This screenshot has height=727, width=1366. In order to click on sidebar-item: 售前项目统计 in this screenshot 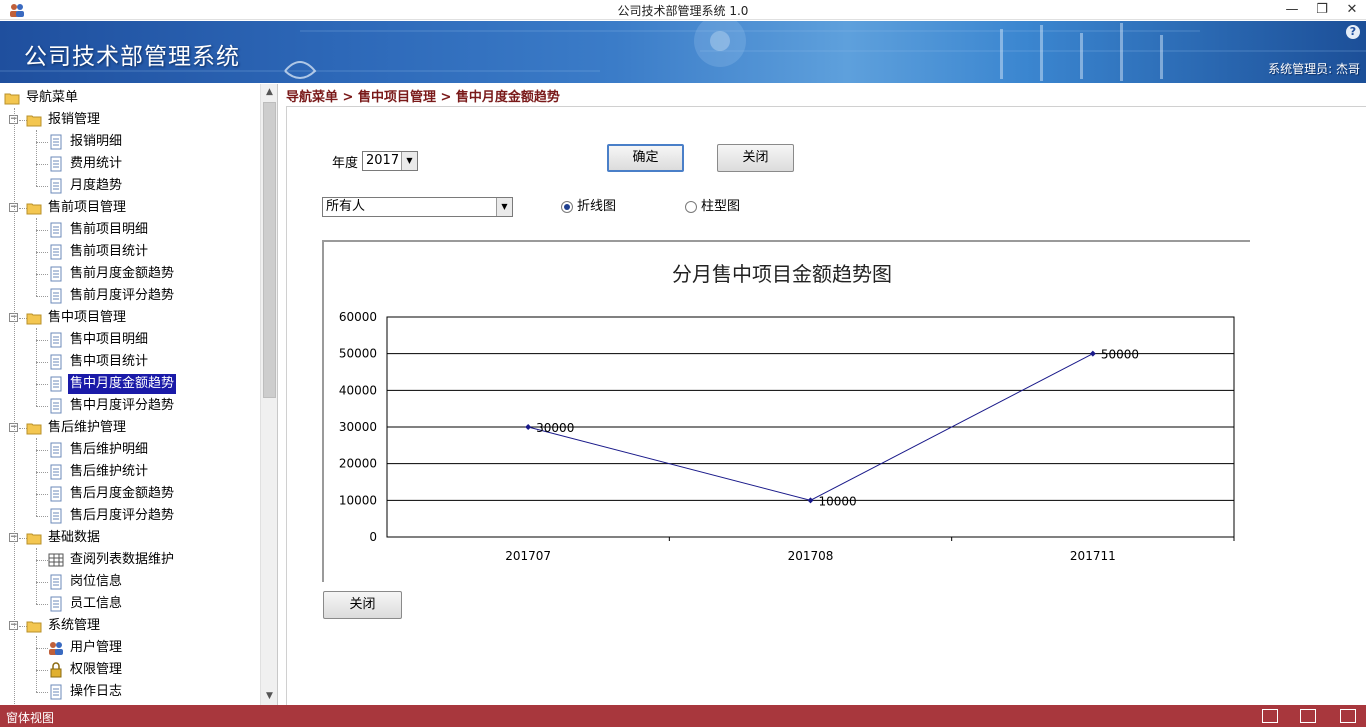, I will do `click(99, 252)`.